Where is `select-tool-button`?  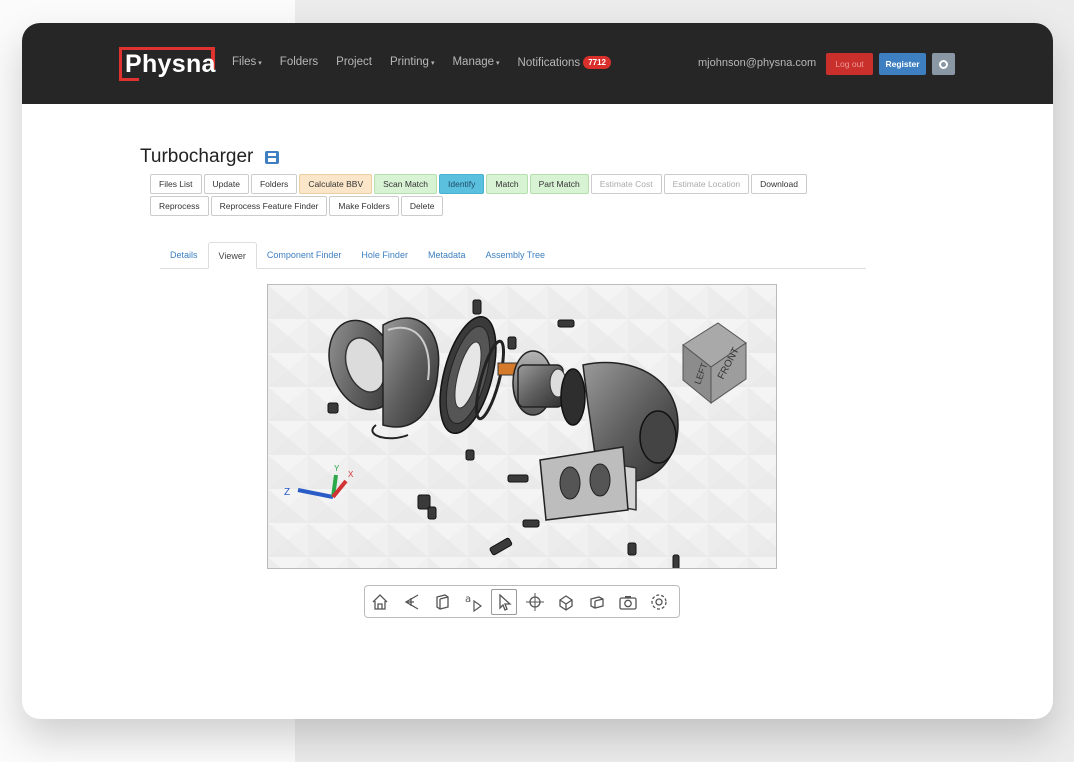
select-tool-button is located at coordinates (504, 601).